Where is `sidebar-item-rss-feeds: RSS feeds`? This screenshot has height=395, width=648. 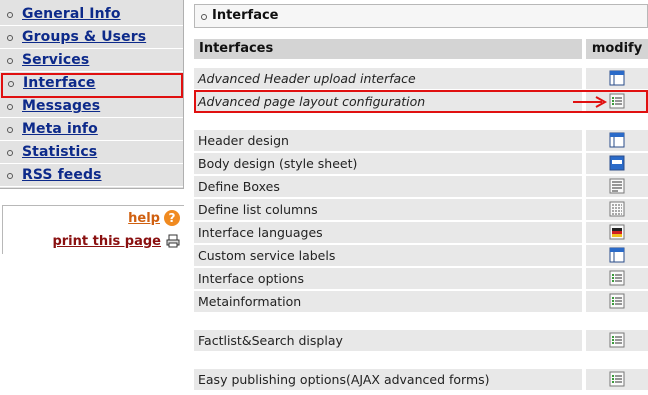
sidebar-item-rss-feeds: RSS feeds is located at coordinates (91, 176).